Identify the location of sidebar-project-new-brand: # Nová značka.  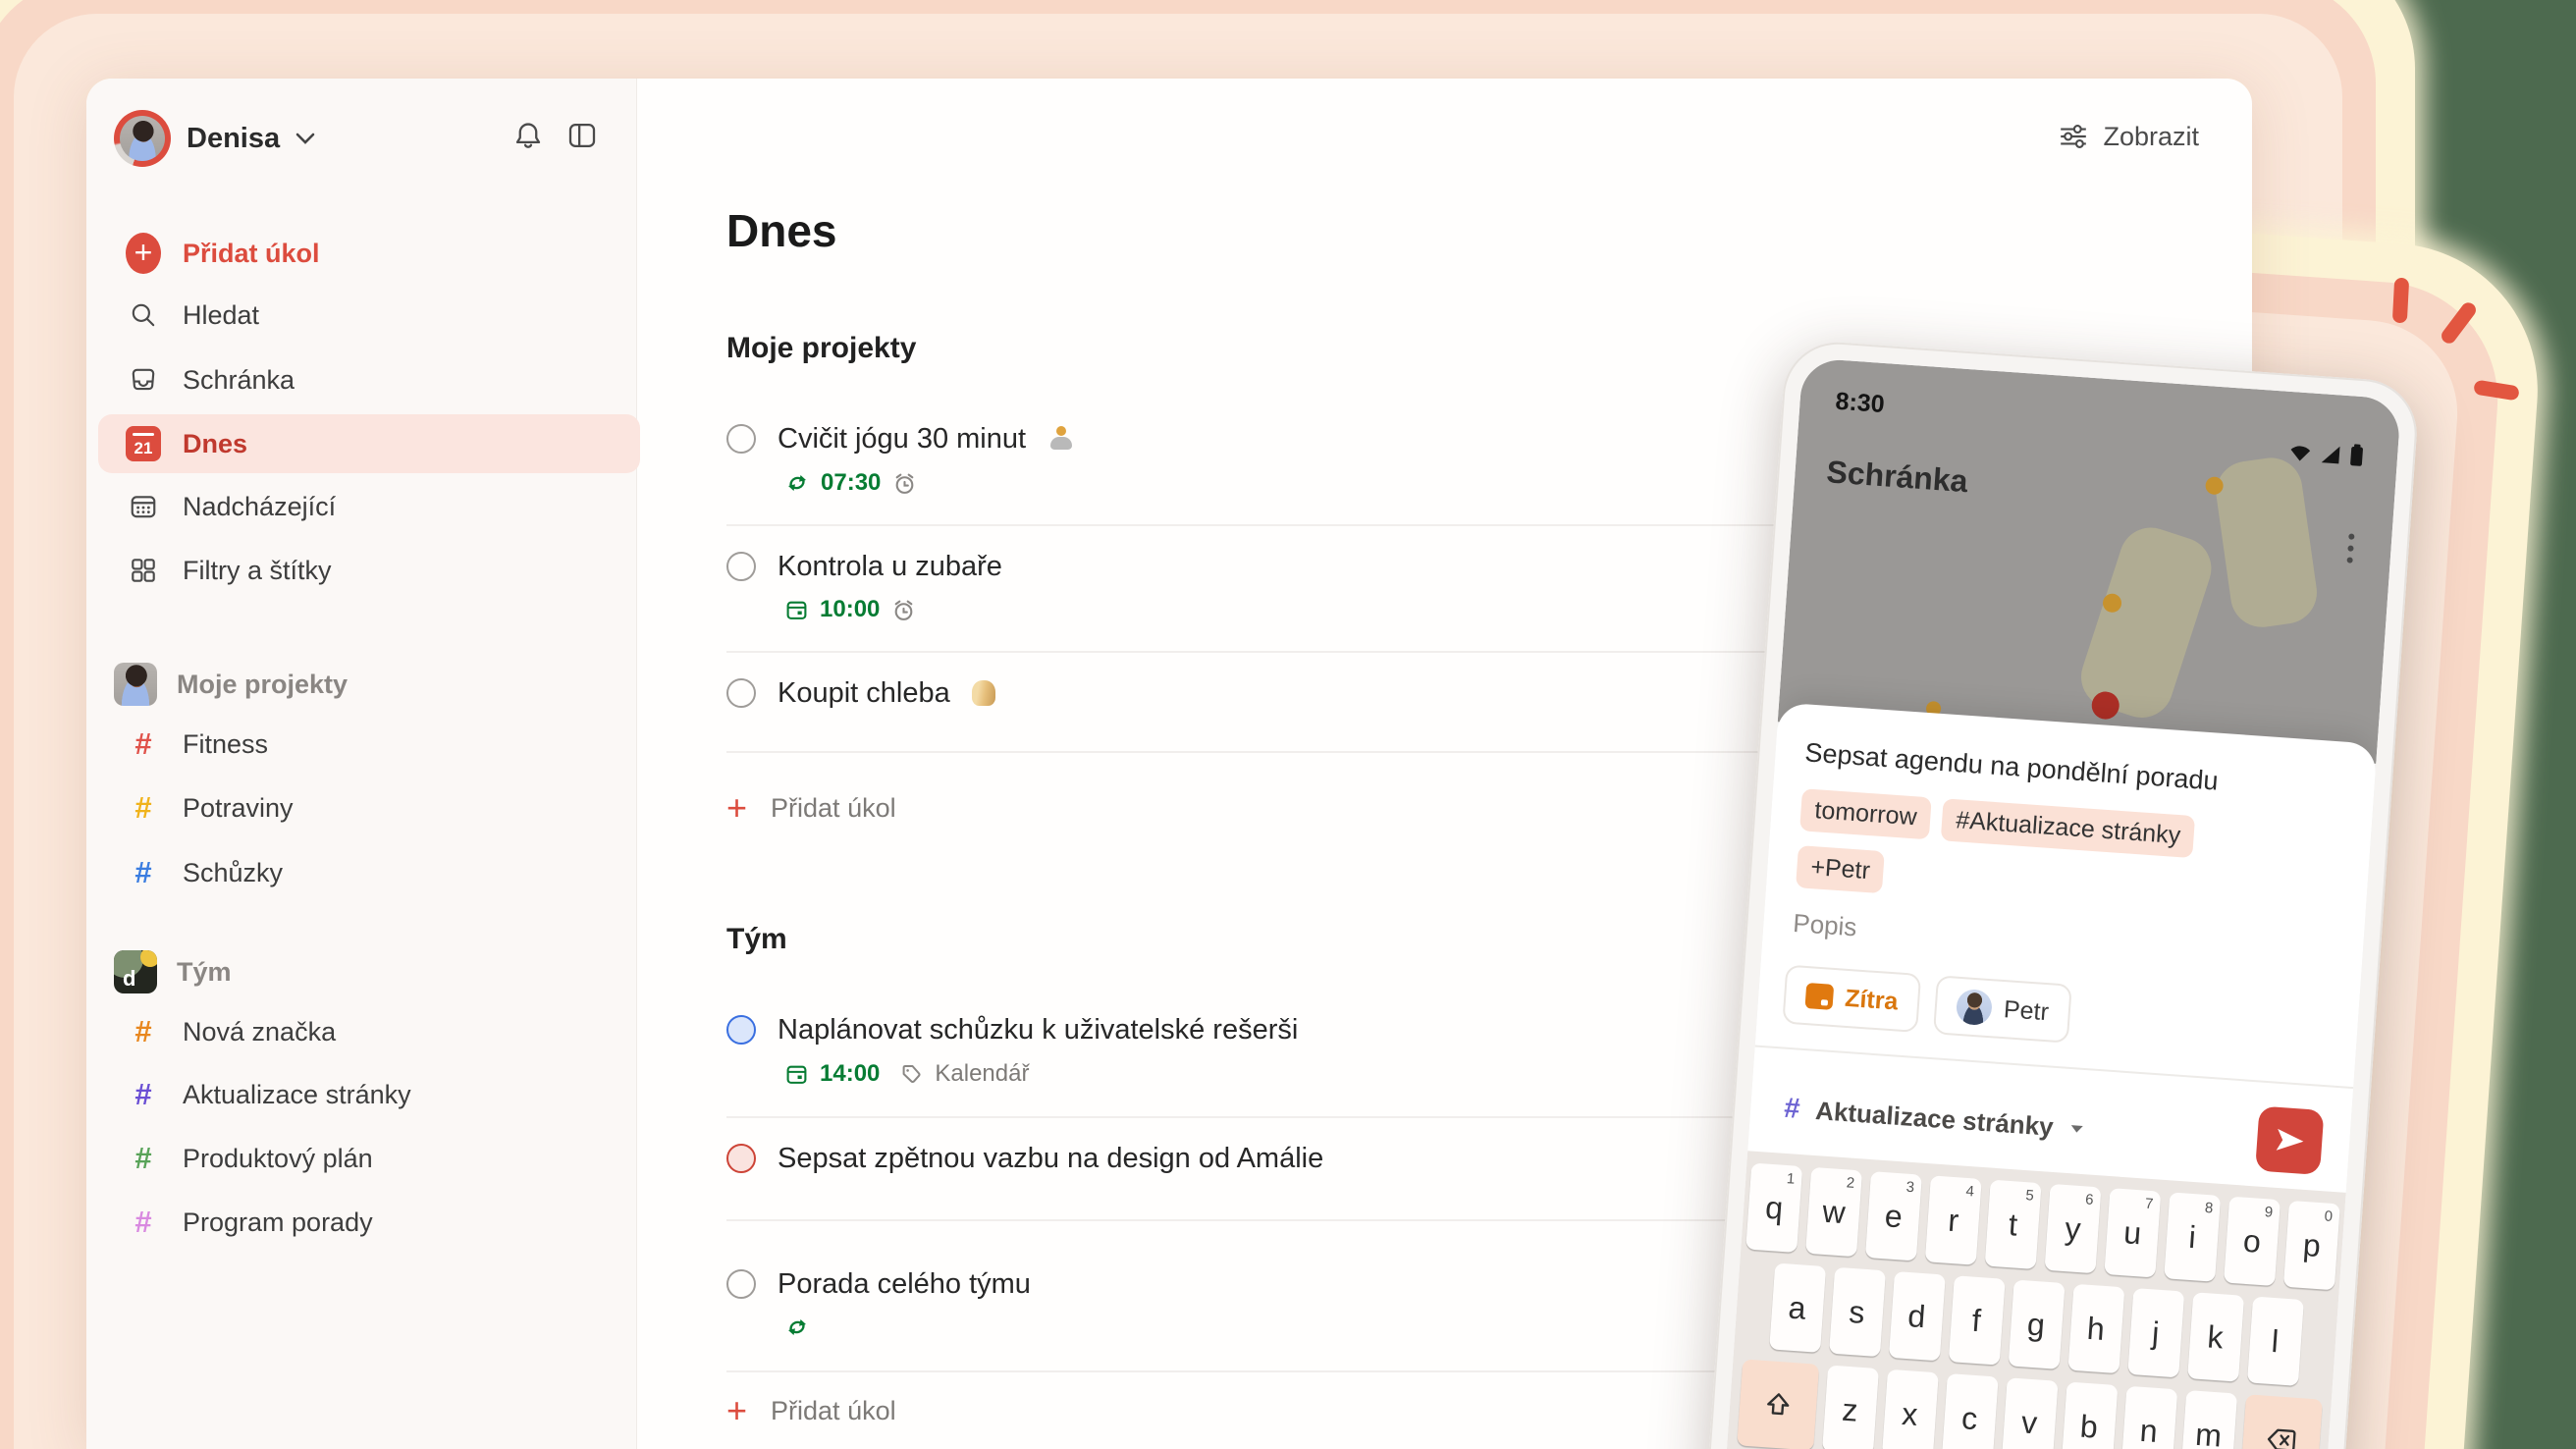
(231, 1031).